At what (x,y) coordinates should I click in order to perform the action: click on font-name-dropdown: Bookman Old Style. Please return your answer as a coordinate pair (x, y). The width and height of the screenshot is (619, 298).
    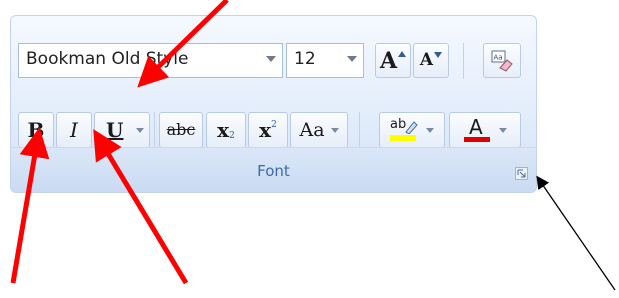
    Looking at the image, I should click on (150, 60).